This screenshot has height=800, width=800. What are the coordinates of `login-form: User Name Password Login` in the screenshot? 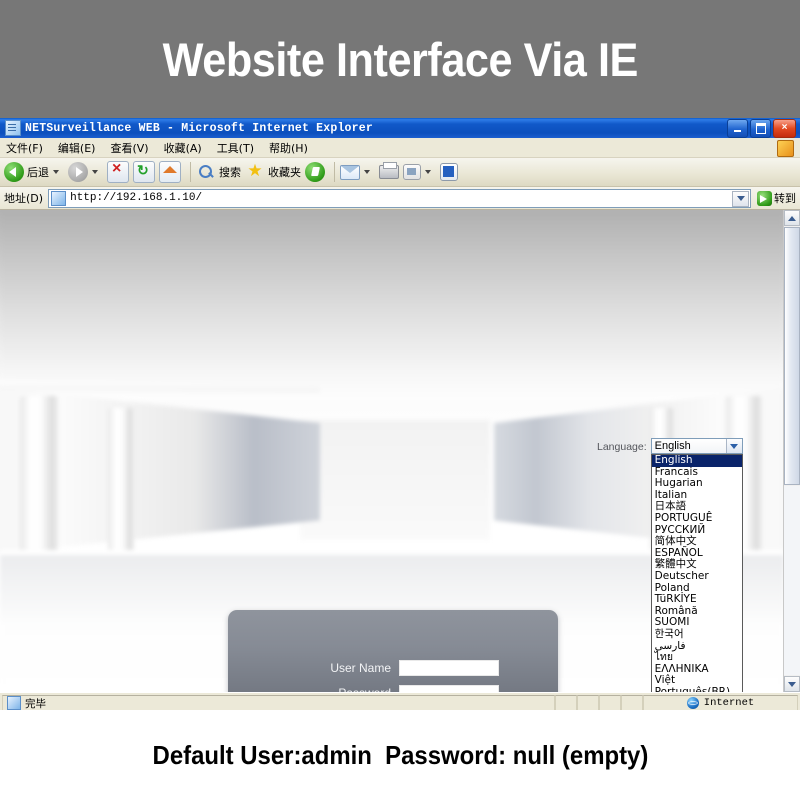 It's located at (393, 676).